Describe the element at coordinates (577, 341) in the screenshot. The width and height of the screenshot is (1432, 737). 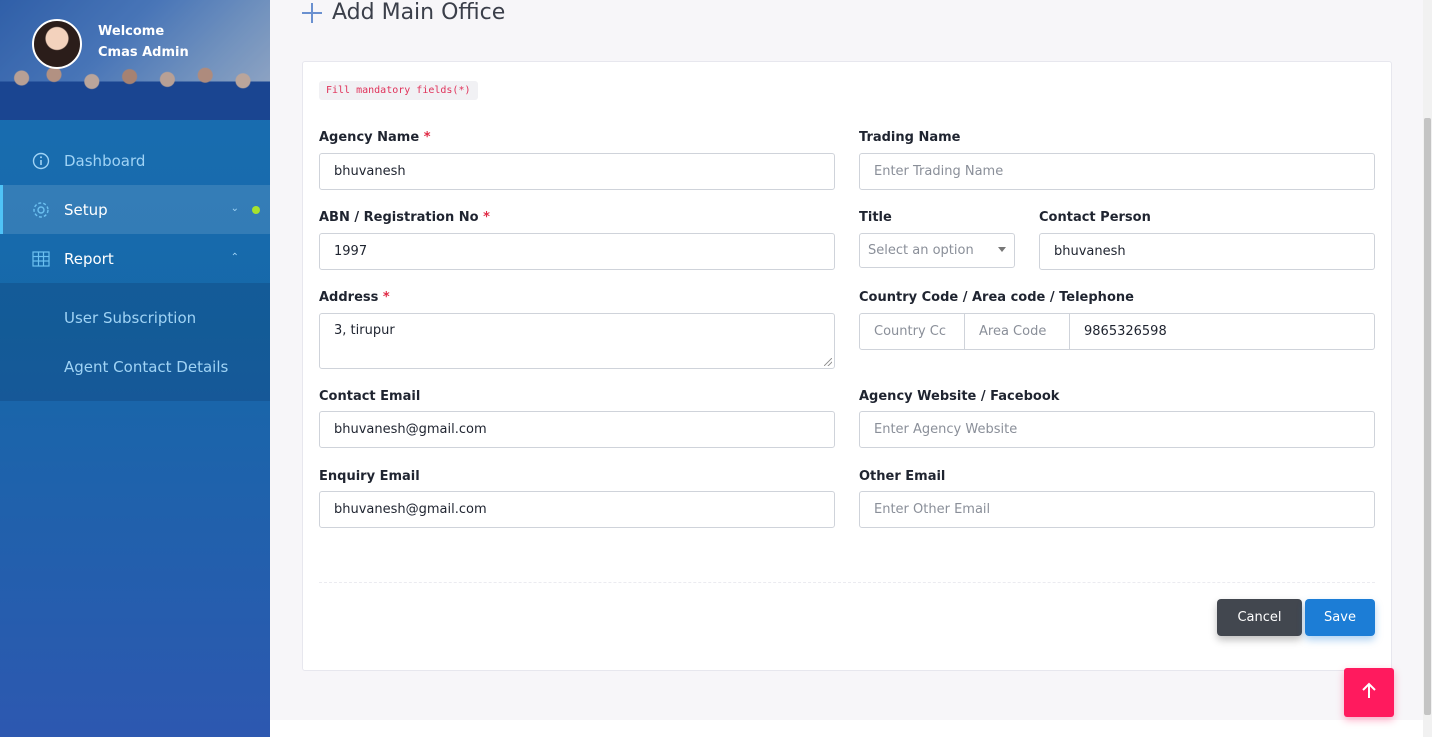
I see `address-textarea: 3, tirupur` at that location.